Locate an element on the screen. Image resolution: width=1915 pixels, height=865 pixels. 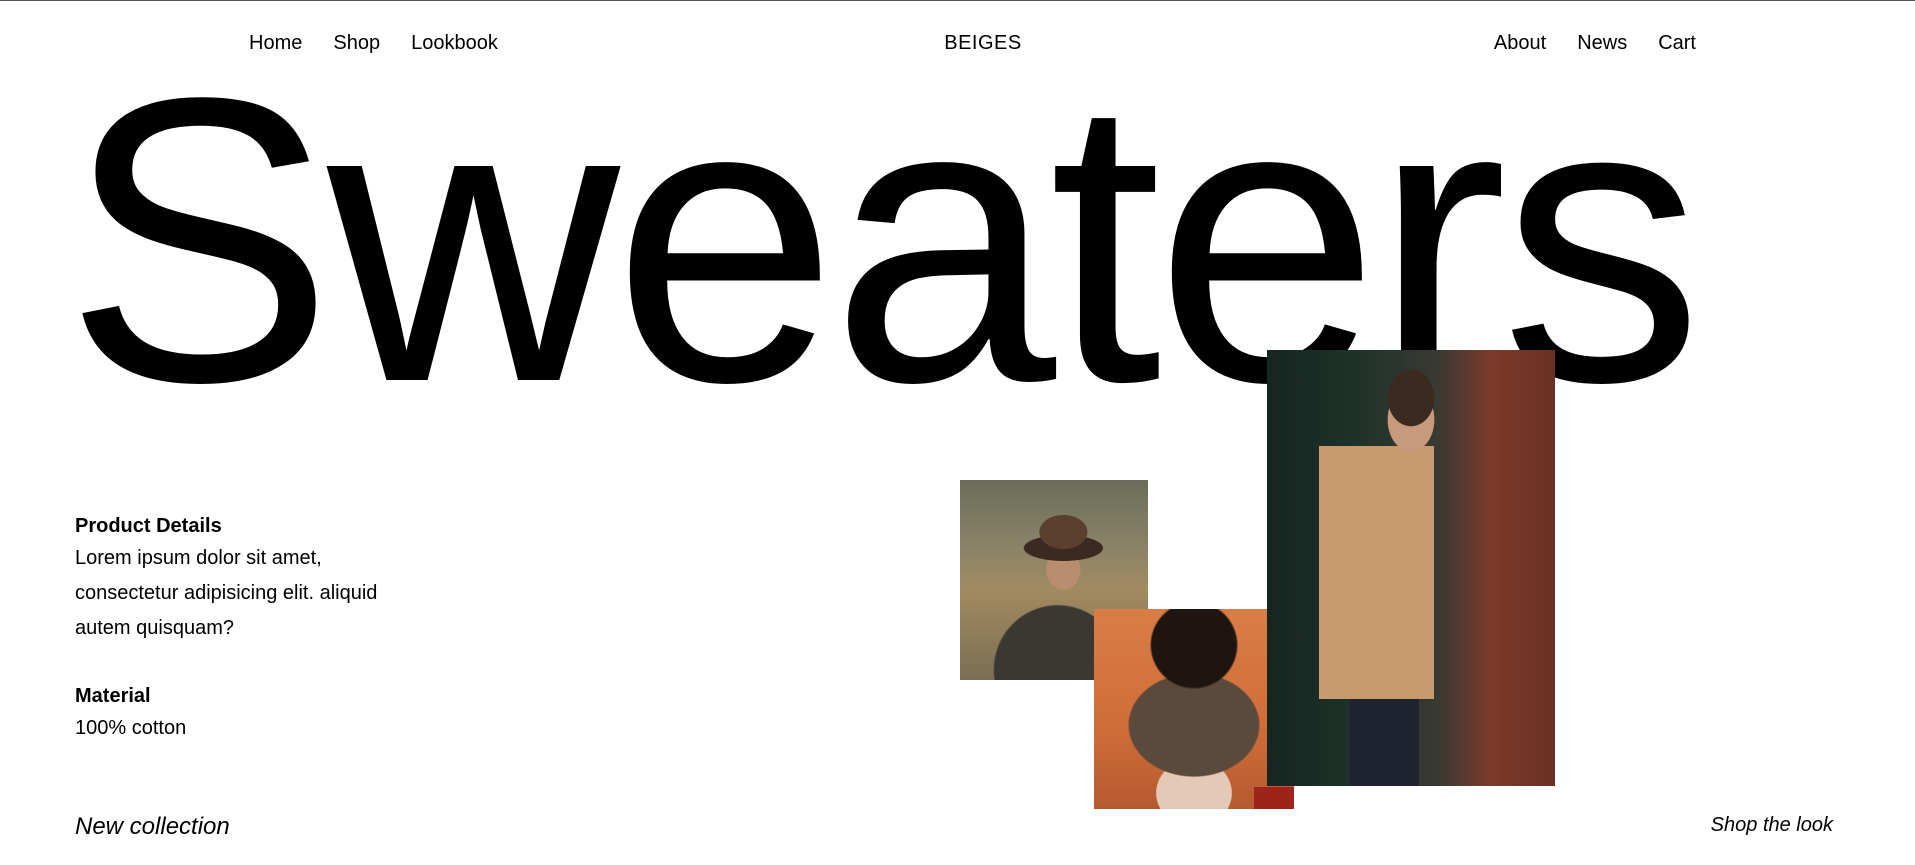
man-in-camel-coat-photo is located at coordinates (1411, 568).